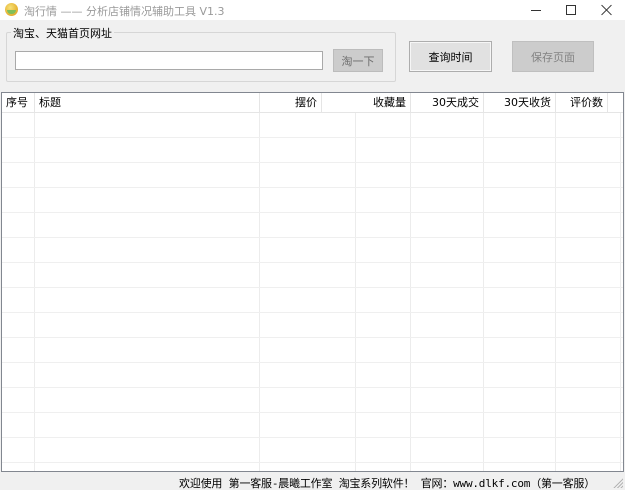  I want to click on maximize-button, so click(571, 10).